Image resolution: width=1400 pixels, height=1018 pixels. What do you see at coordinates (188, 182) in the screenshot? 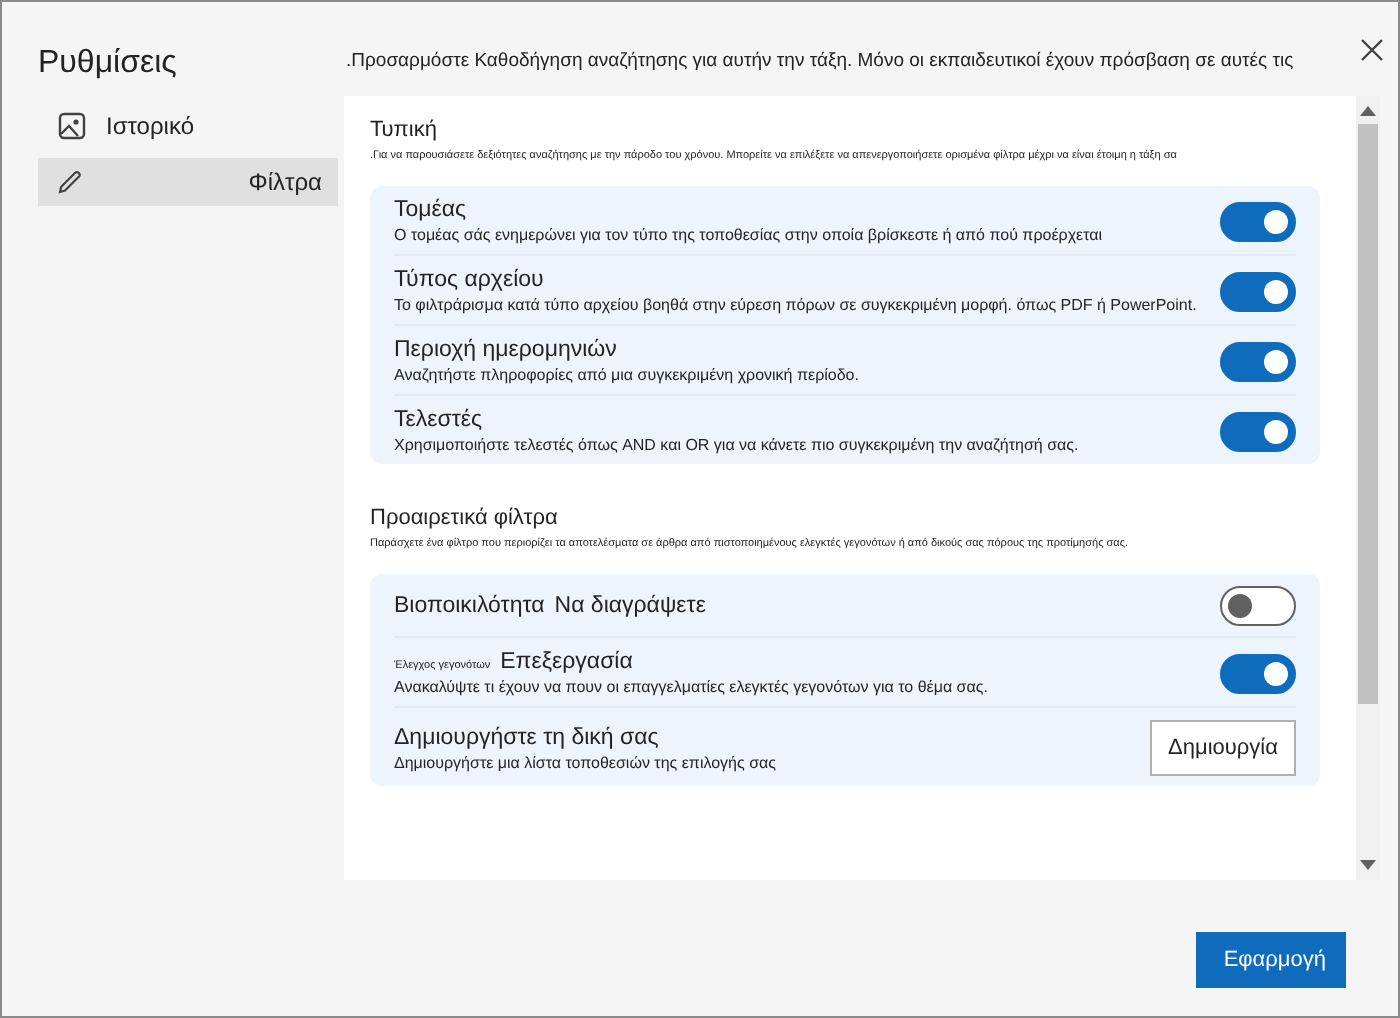
I see `sidebar-item: Φίλτρα` at bounding box center [188, 182].